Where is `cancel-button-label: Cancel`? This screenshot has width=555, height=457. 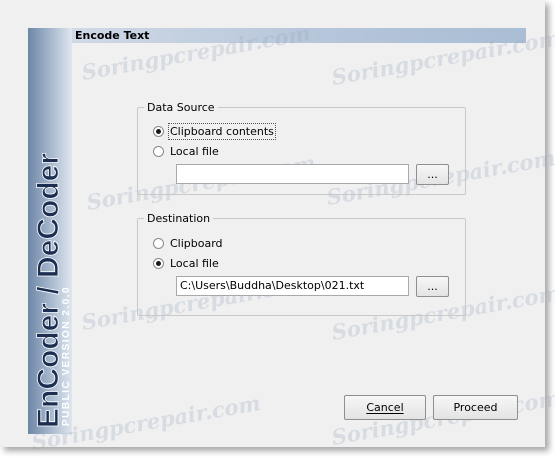
cancel-button-label: Cancel is located at coordinates (385, 407).